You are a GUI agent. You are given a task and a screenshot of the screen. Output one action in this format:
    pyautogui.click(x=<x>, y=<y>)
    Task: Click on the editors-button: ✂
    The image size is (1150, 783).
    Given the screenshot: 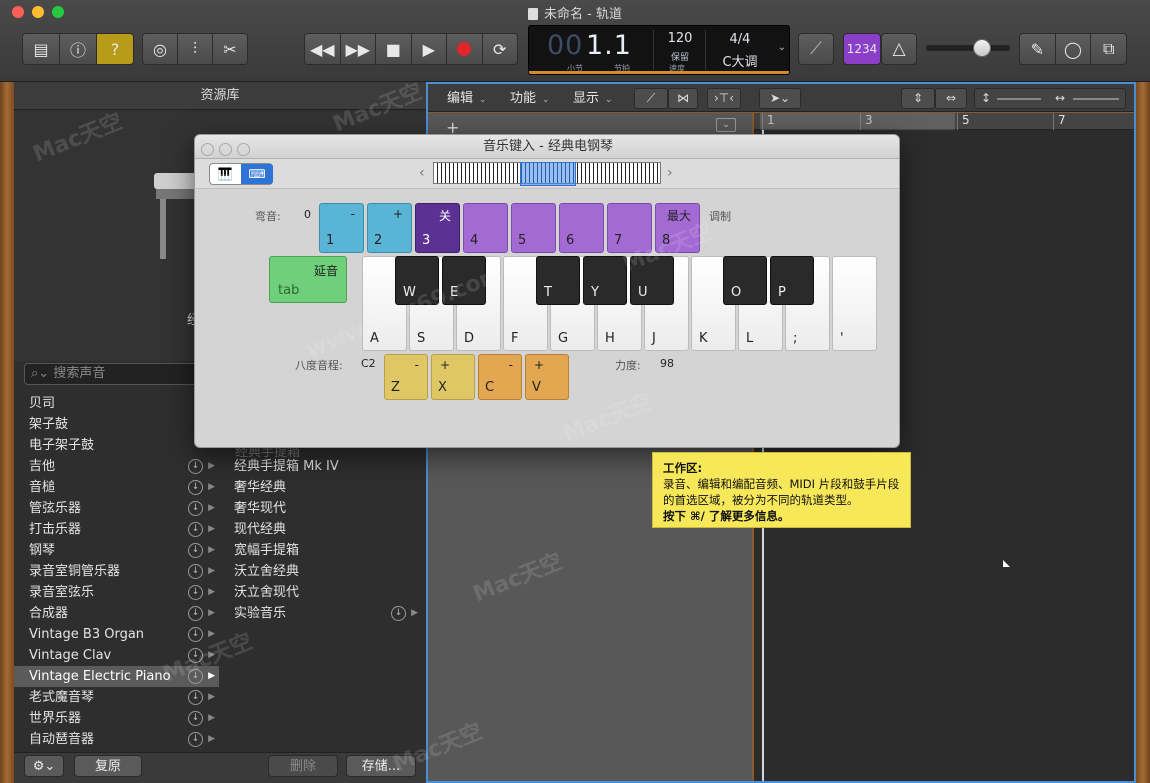 What is the action you would take?
    pyautogui.click(x=230, y=49)
    